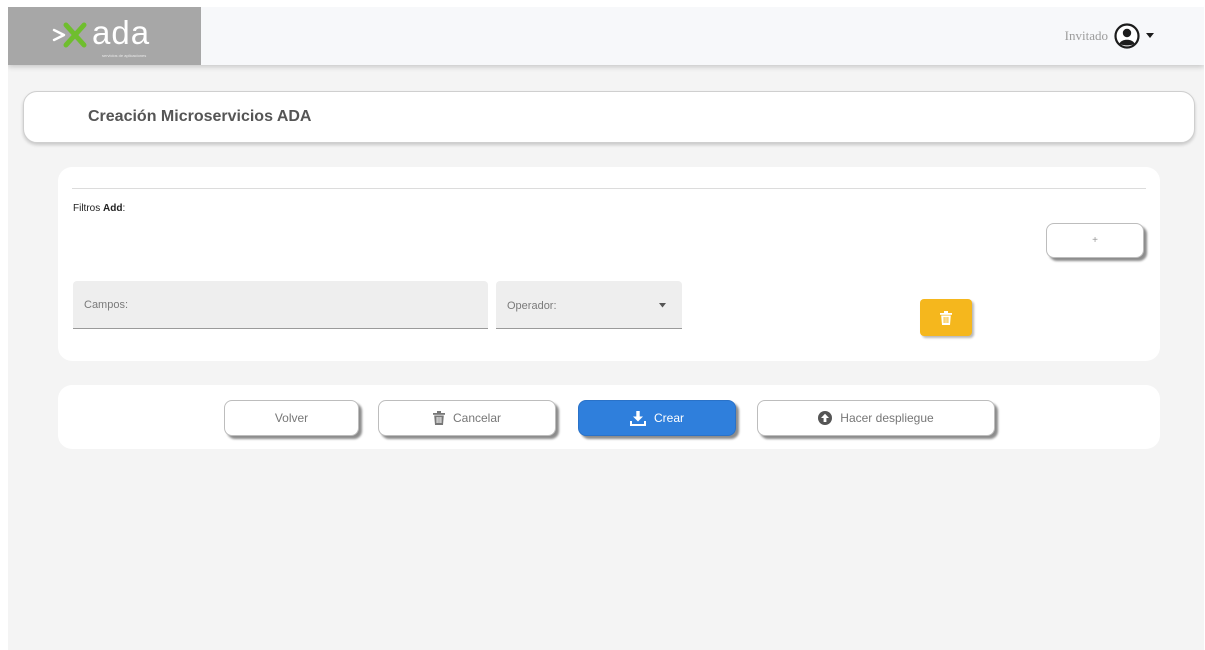 The width and height of the screenshot is (1205, 650). I want to click on campos-field, so click(280, 305).